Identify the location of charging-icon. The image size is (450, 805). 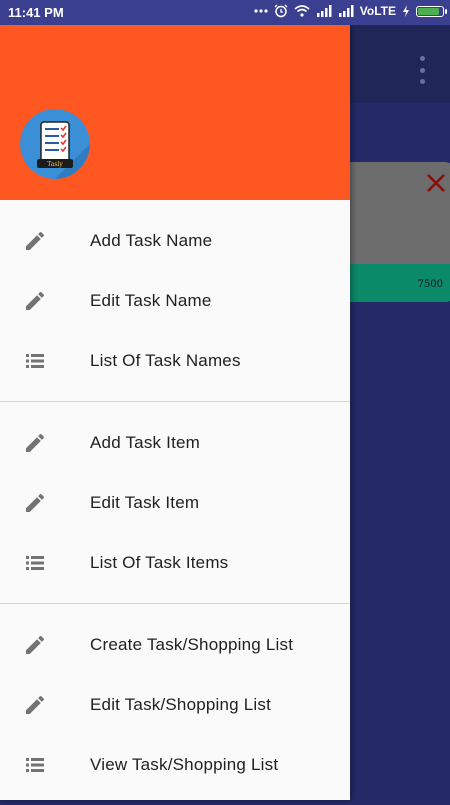
(406, 11).